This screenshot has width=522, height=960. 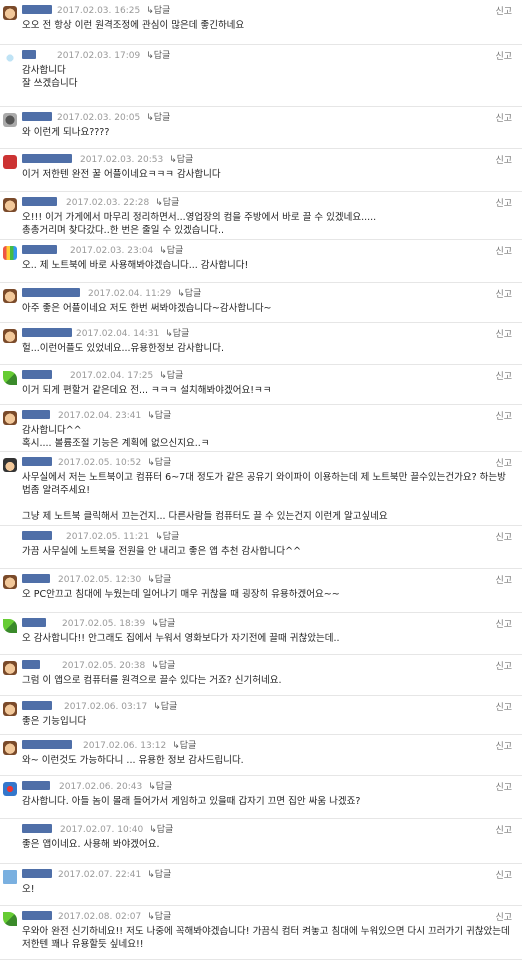 I want to click on comment-item: 2017.02.03. 20:05 ↳답글 신고 와 이런게 되나요????, so click(x=261, y=128).